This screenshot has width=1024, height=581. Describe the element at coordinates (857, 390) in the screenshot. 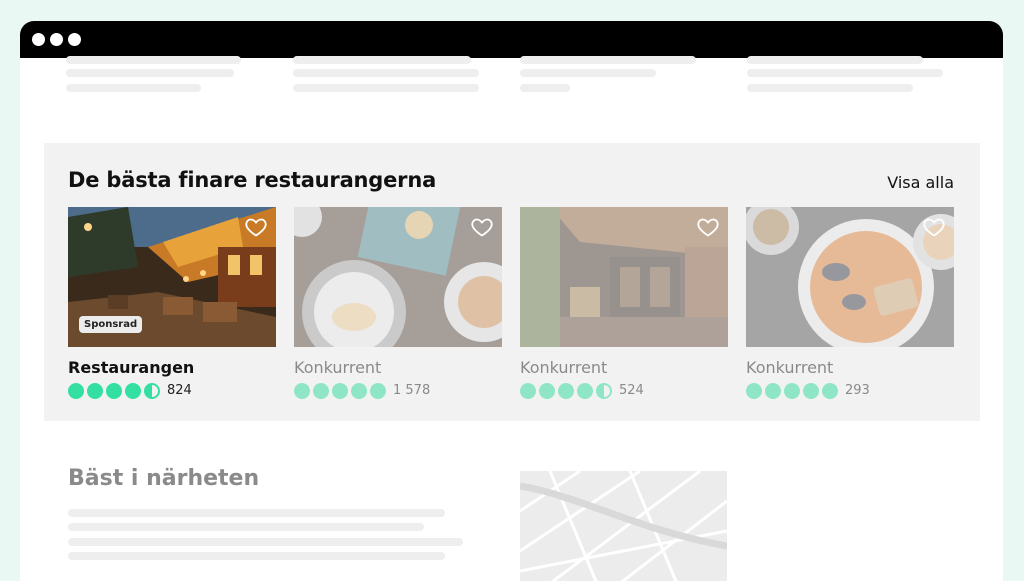

I see `review-count: 293` at that location.